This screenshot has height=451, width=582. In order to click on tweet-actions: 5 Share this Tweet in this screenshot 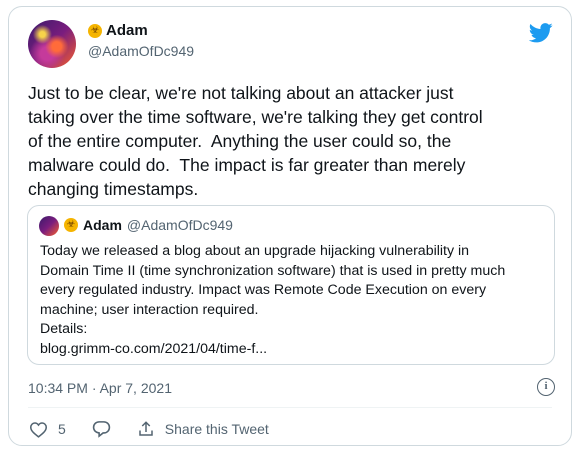, I will do `click(149, 429)`.